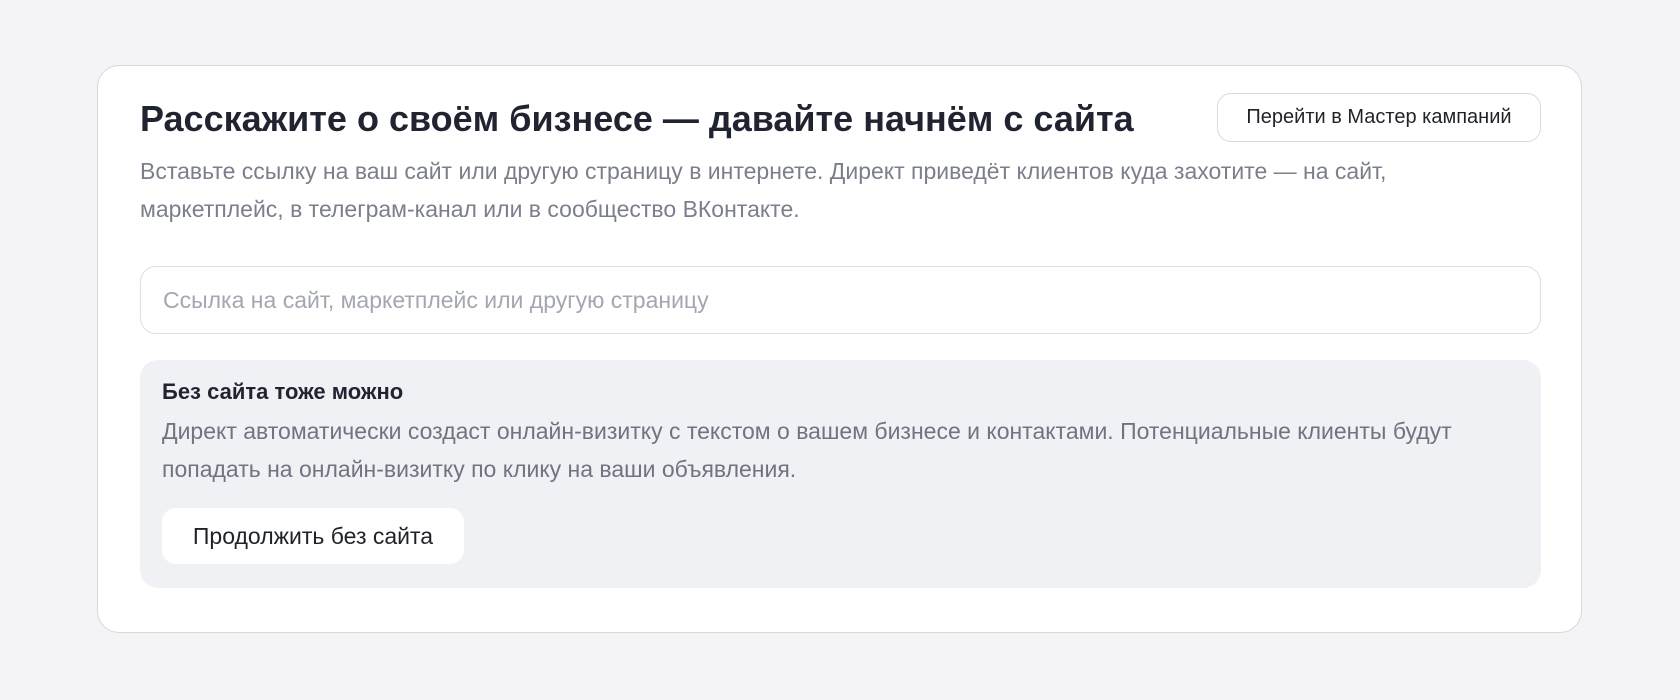 The width and height of the screenshot is (1680, 700). Describe the element at coordinates (840, 300) in the screenshot. I see `site-url-input` at that location.